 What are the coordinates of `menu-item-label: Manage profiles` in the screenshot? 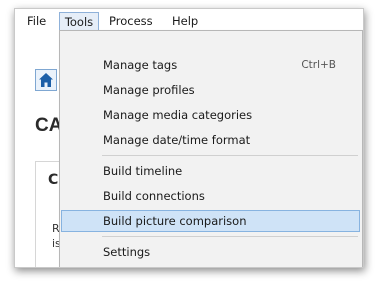 It's located at (149, 90).